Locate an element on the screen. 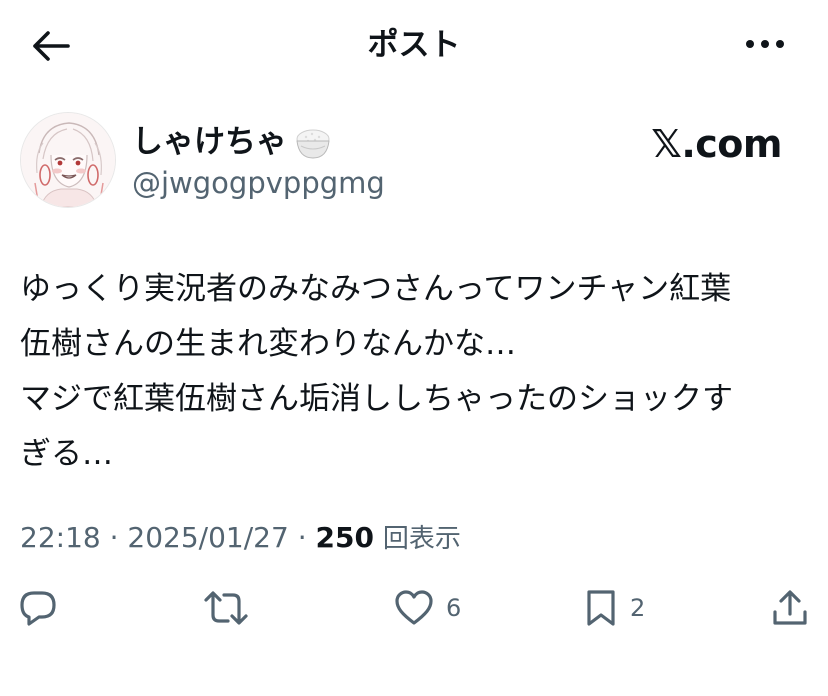 The height and width of the screenshot is (696, 828). repost-icon is located at coordinates (226, 608).